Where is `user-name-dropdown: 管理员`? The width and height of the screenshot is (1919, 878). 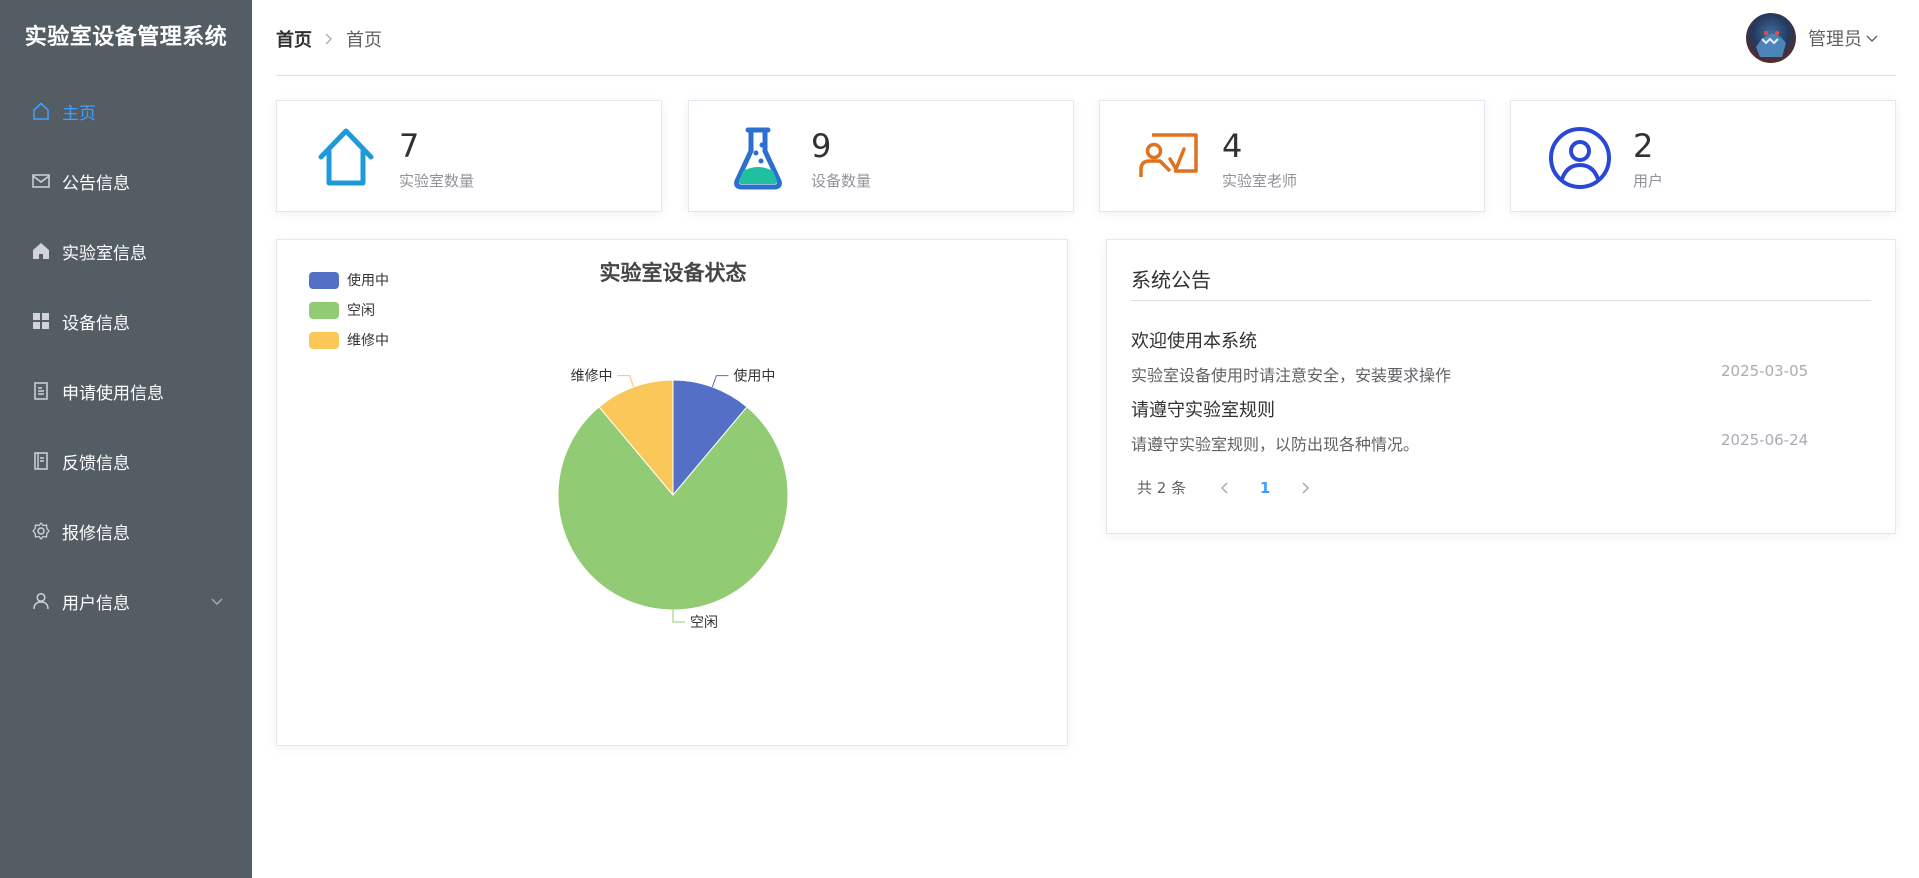
user-name-dropdown: 管理员 is located at coordinates (1844, 38).